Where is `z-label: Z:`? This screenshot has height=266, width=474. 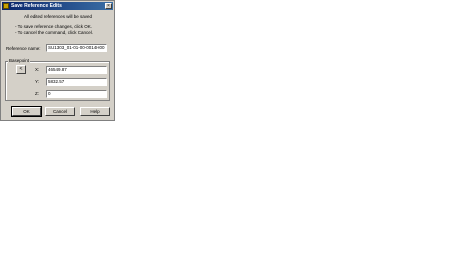
z-label: Z: is located at coordinates (37, 93).